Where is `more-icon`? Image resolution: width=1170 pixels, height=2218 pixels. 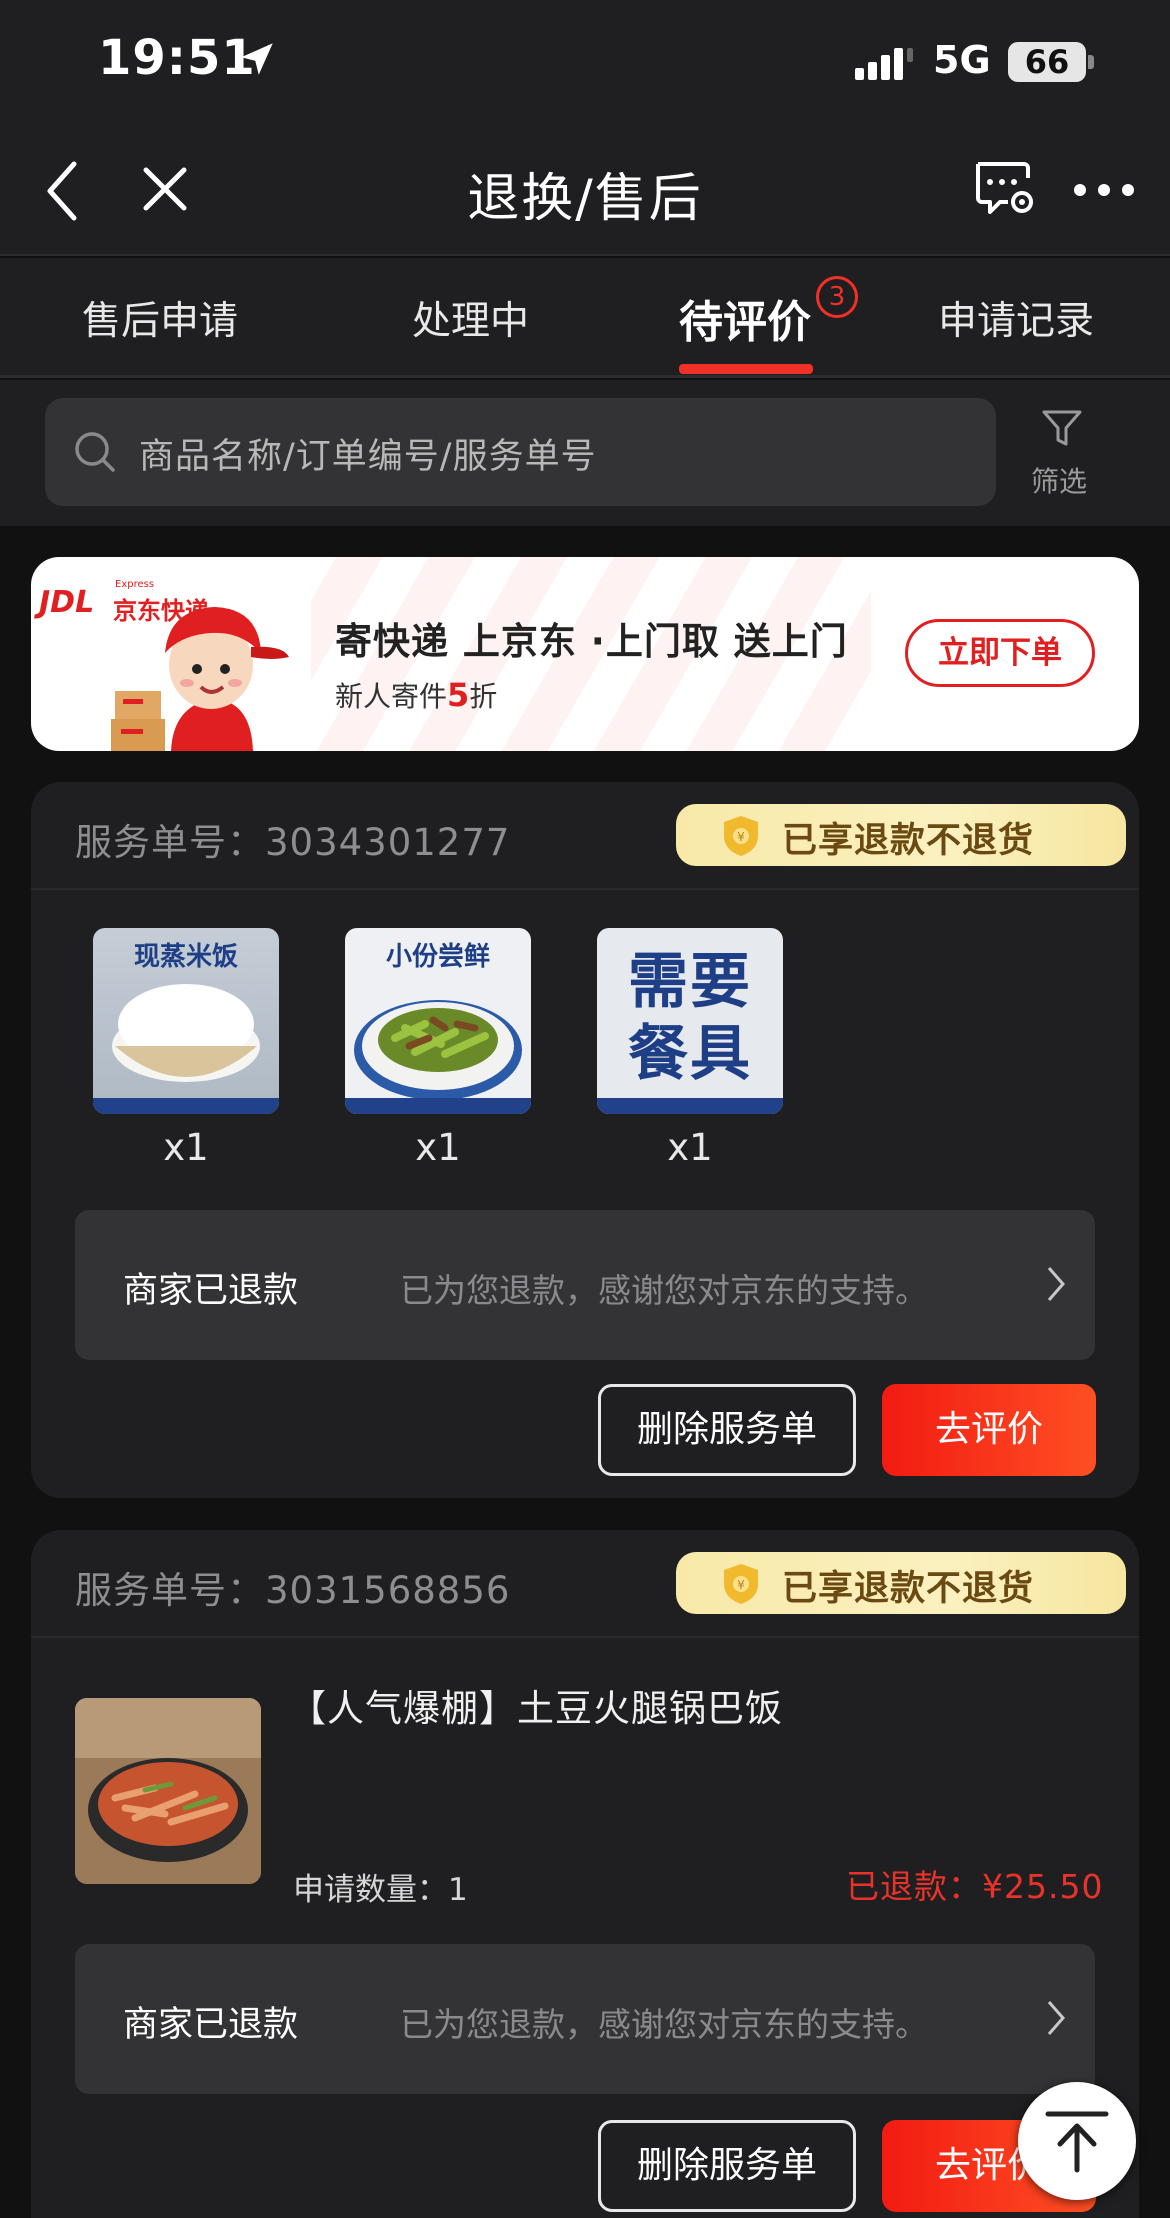
more-icon is located at coordinates (1104, 190).